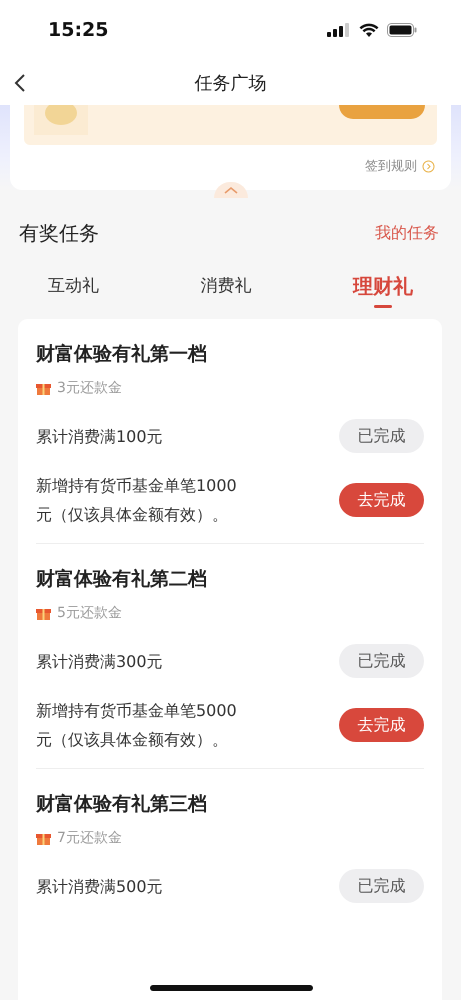  What do you see at coordinates (99, 437) in the screenshot?
I see `task-description: 累计消费满100元` at bounding box center [99, 437].